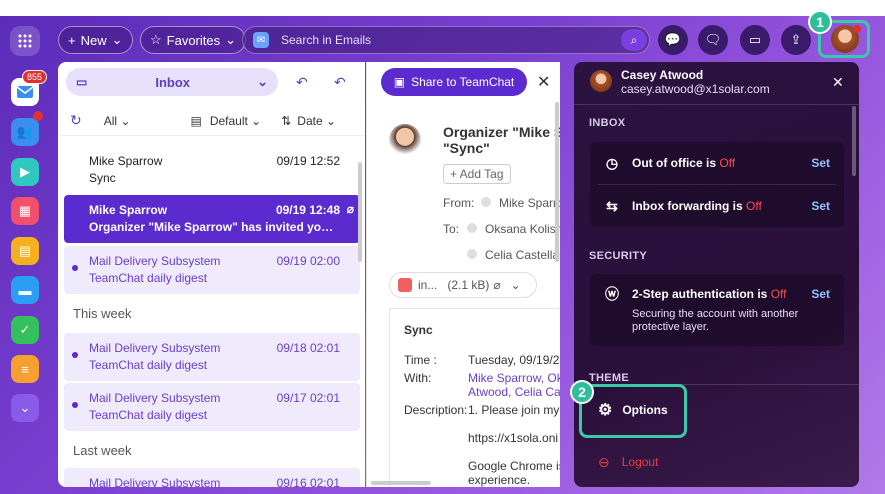 Image resolution: width=885 pixels, height=494 pixels. I want to click on contacts-dot, so click(38, 116).